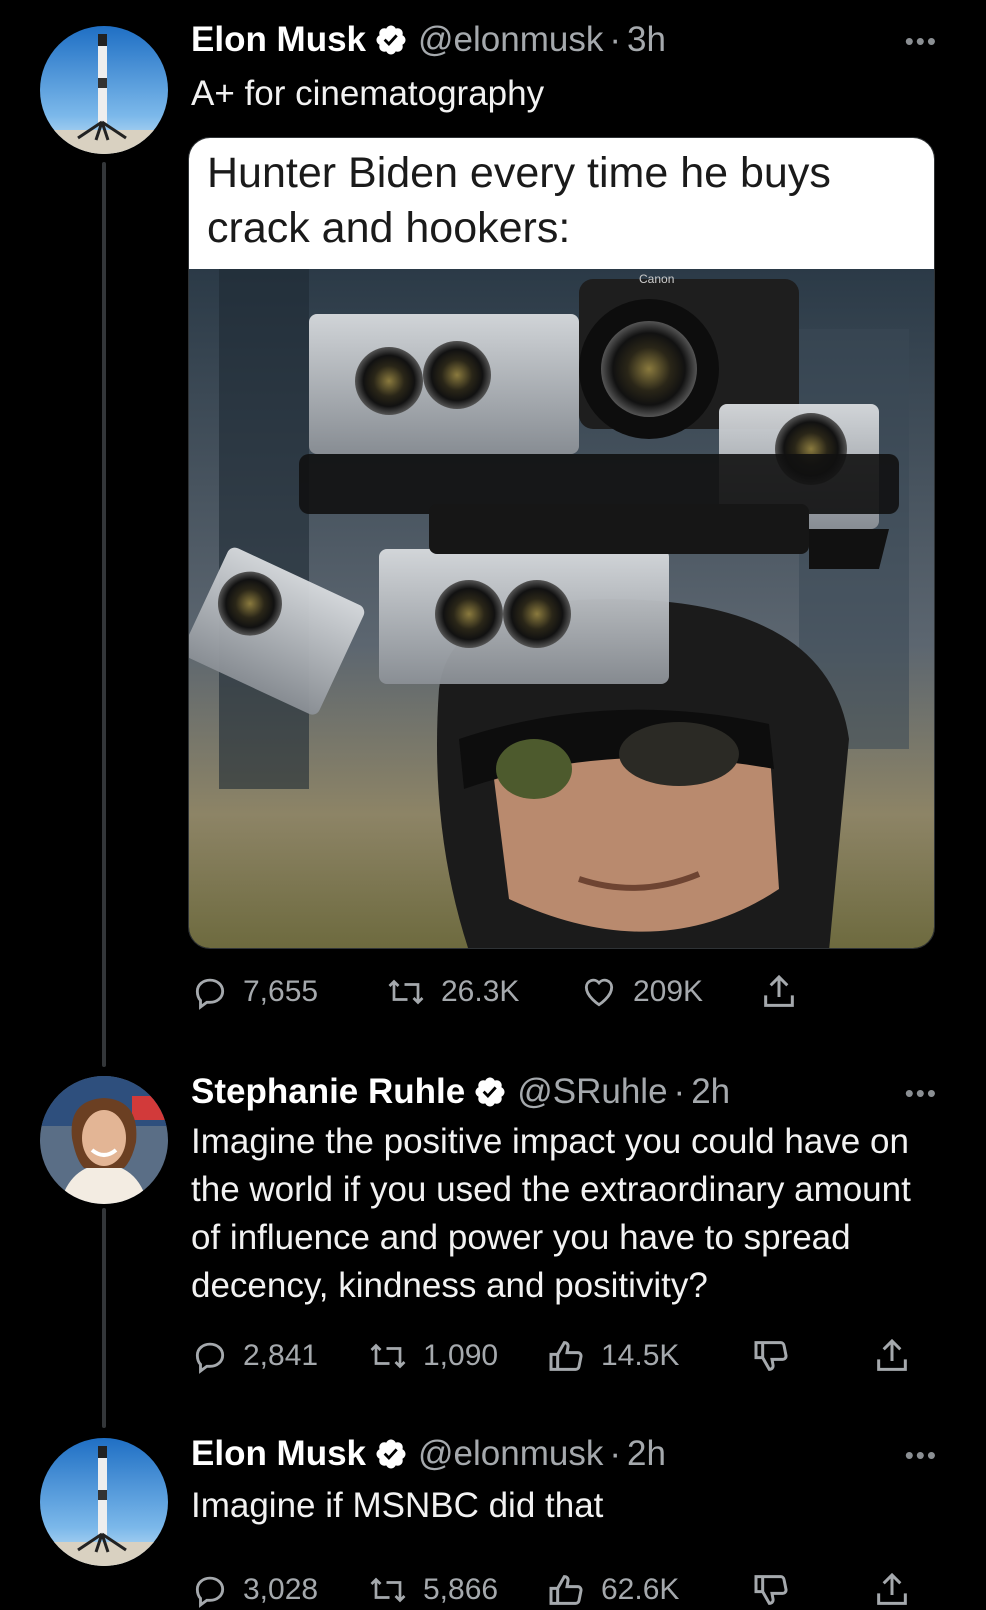 This screenshot has height=1610, width=986. I want to click on author-handle: @SRuhle, so click(592, 1092).